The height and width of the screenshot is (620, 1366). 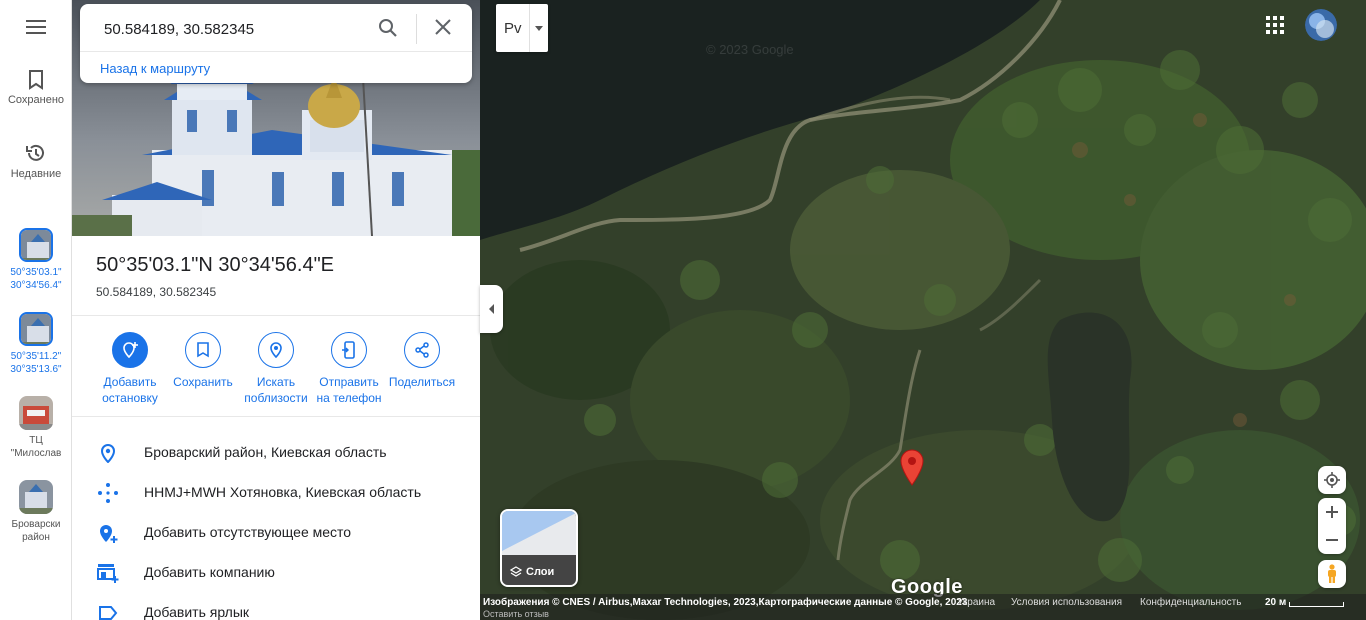 I want to click on avatar, so click(x=1321, y=25).